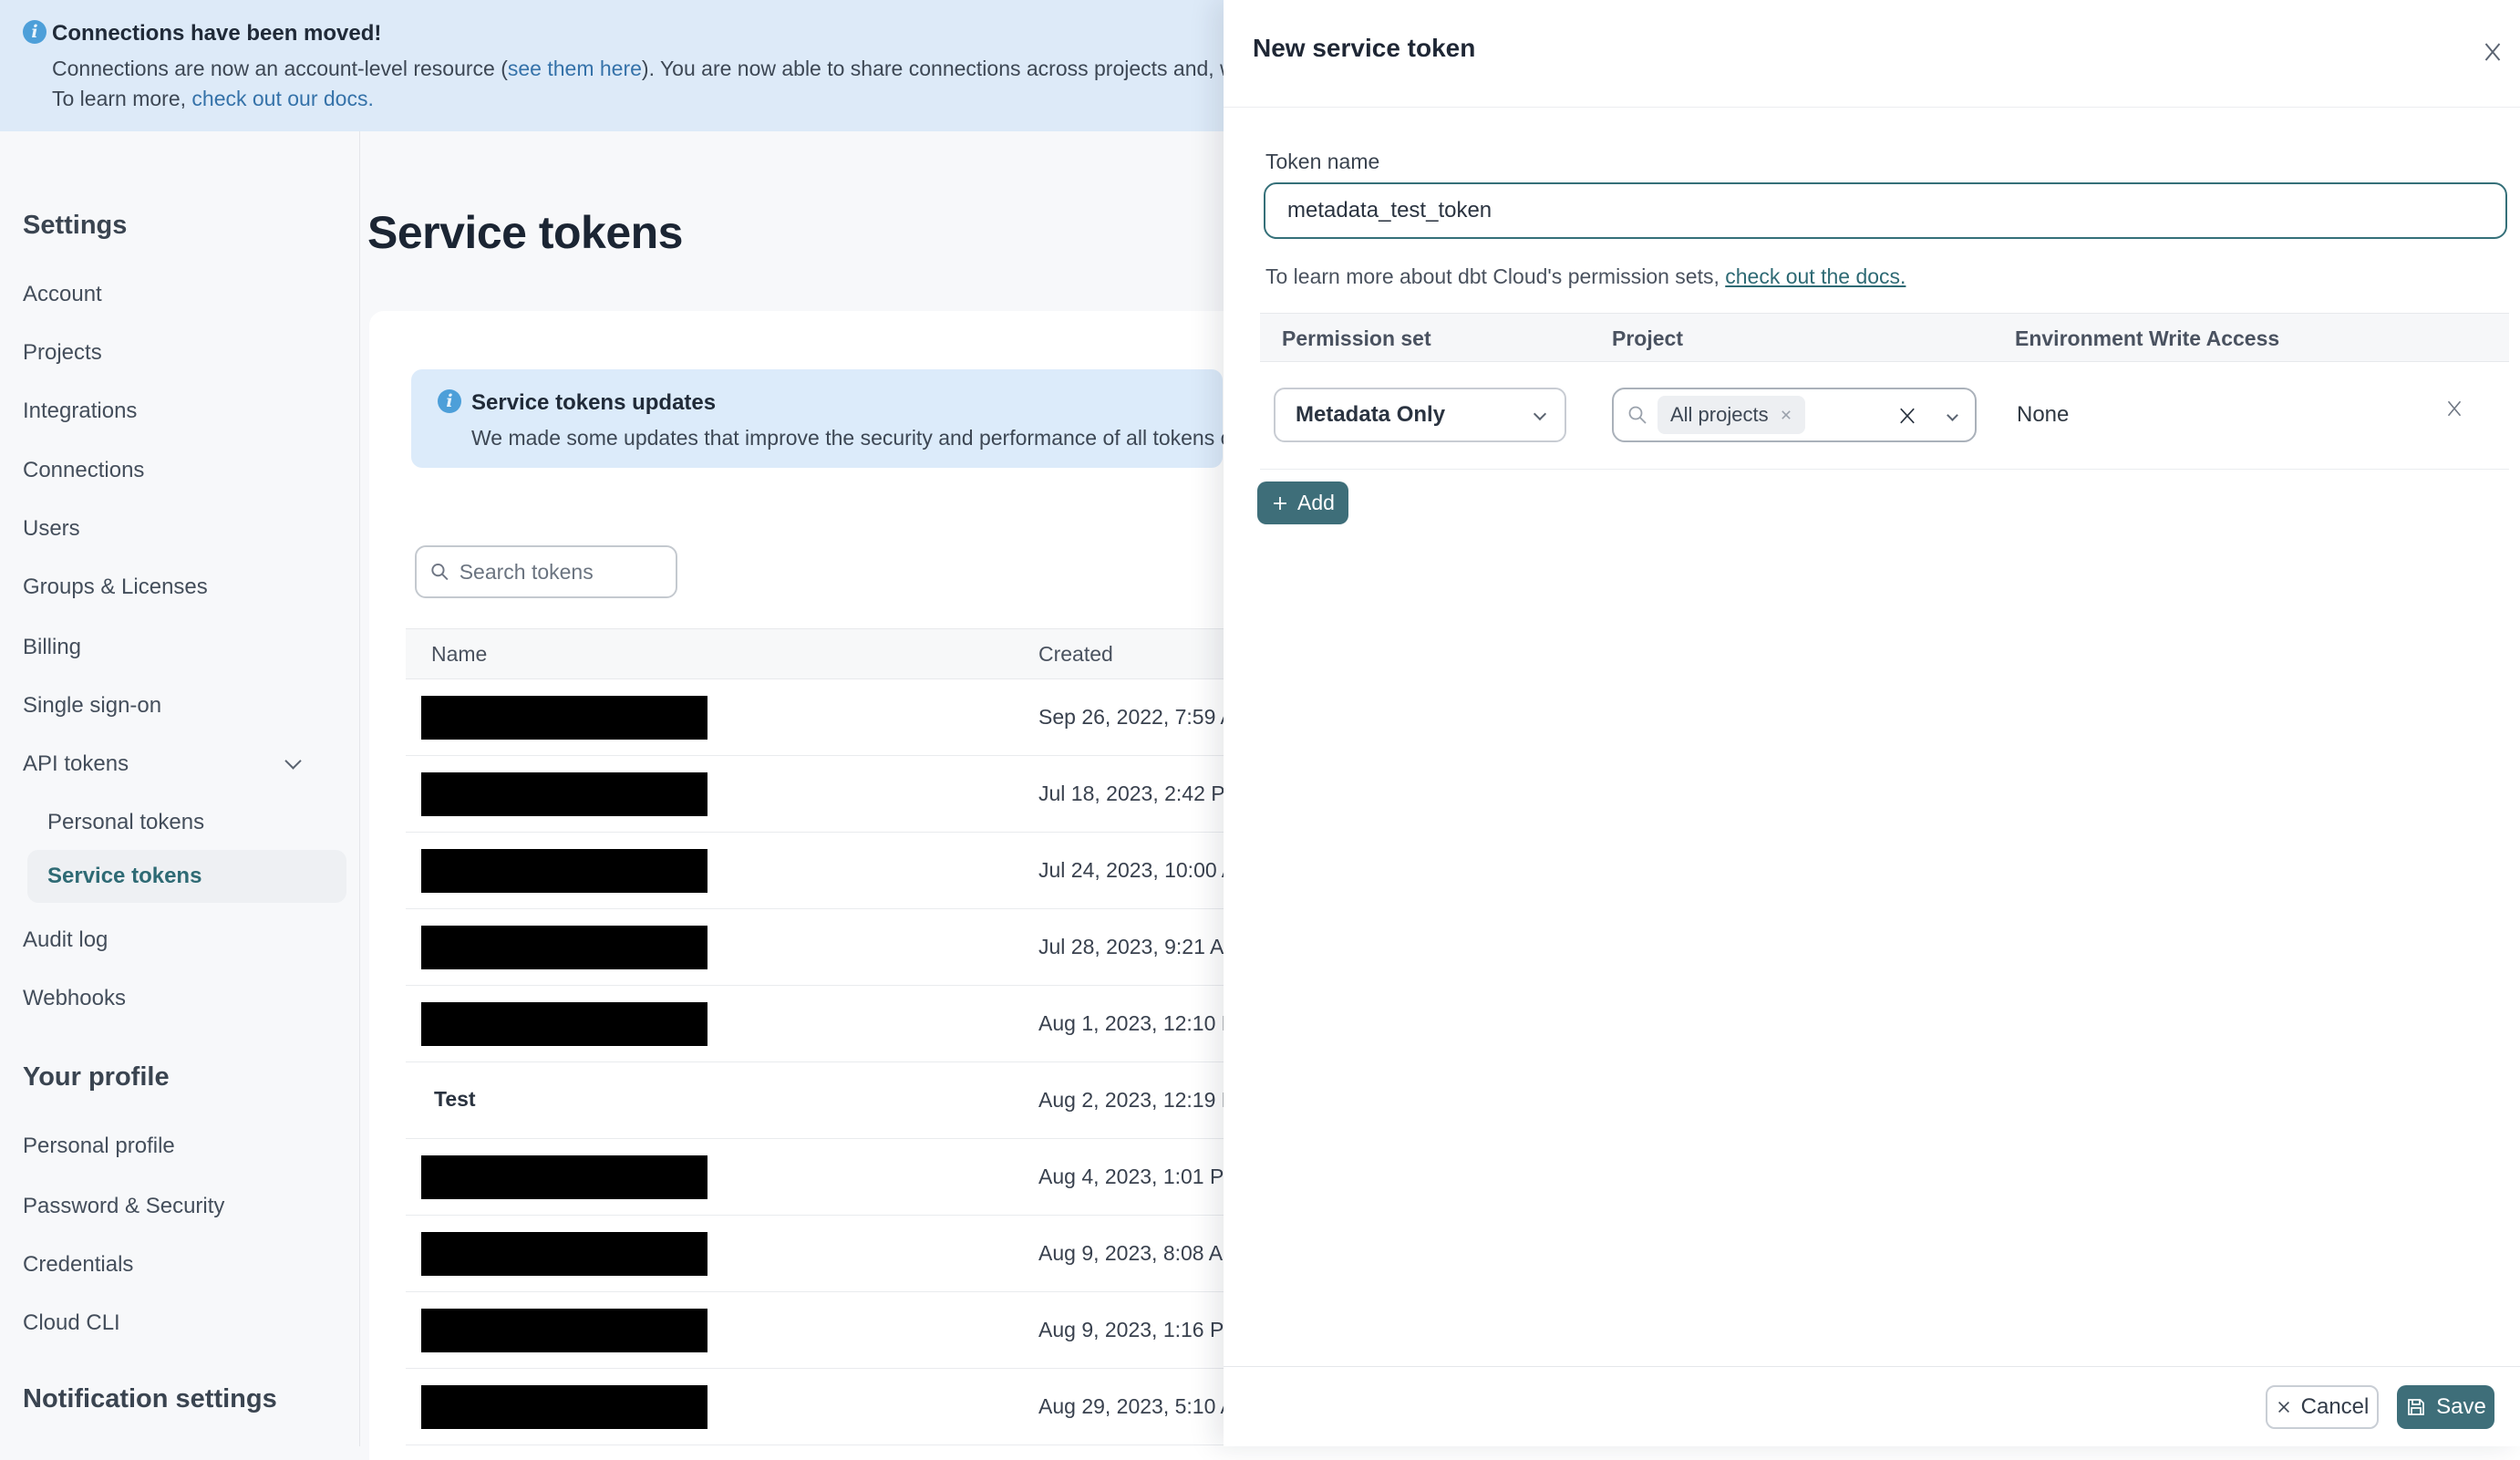  What do you see at coordinates (1885, 210) in the screenshot?
I see `token-name-input` at bounding box center [1885, 210].